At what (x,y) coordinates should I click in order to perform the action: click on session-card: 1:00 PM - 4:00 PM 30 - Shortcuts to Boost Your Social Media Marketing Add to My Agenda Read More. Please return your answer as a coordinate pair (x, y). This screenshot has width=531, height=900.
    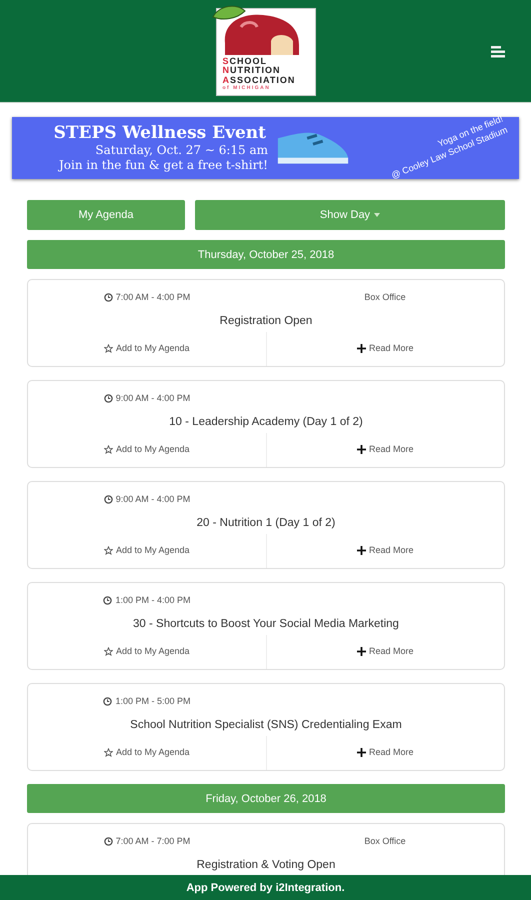
    Looking at the image, I should click on (266, 626).